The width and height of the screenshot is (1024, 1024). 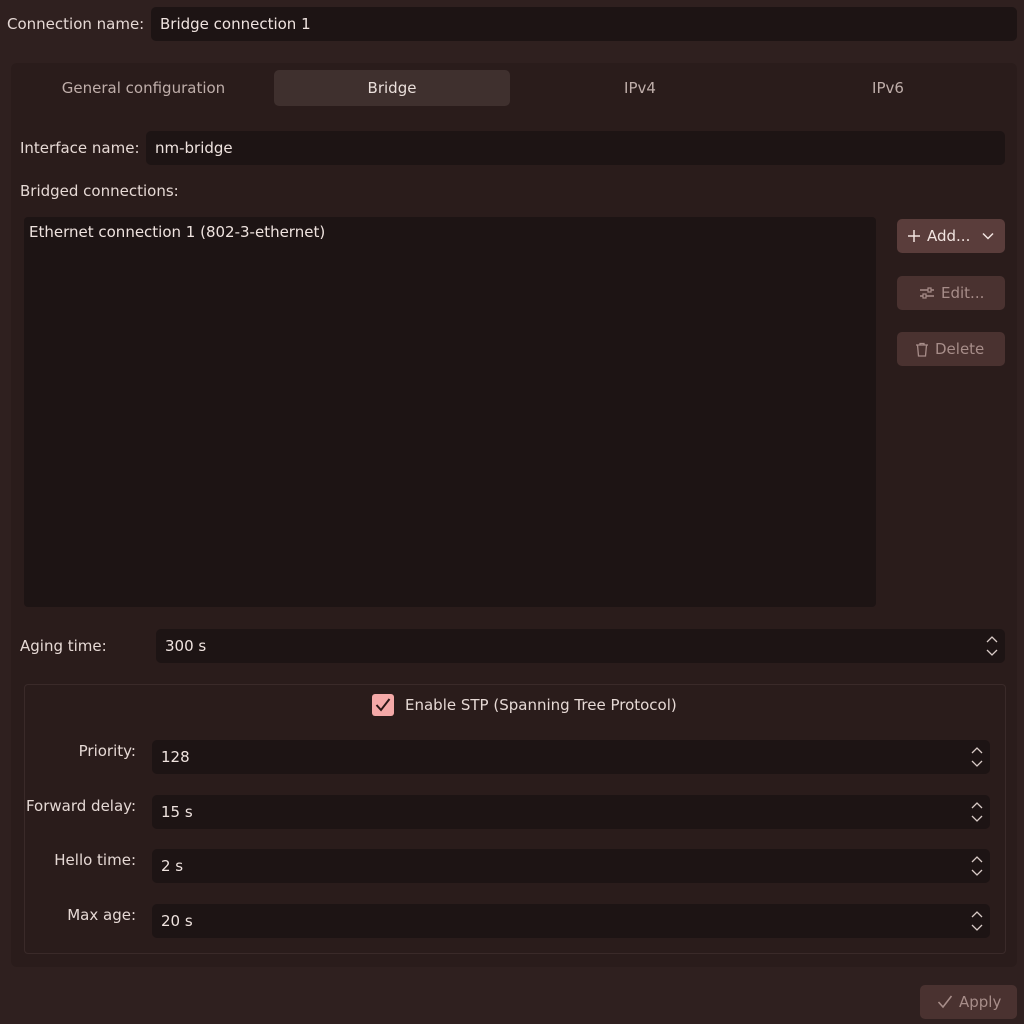 I want to click on priority-label: Priority:, so click(x=107, y=751).